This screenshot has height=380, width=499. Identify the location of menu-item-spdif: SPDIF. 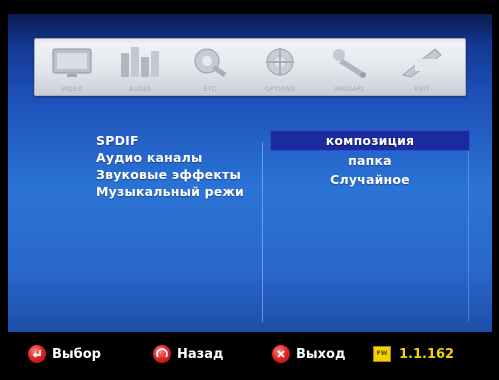
(181, 140).